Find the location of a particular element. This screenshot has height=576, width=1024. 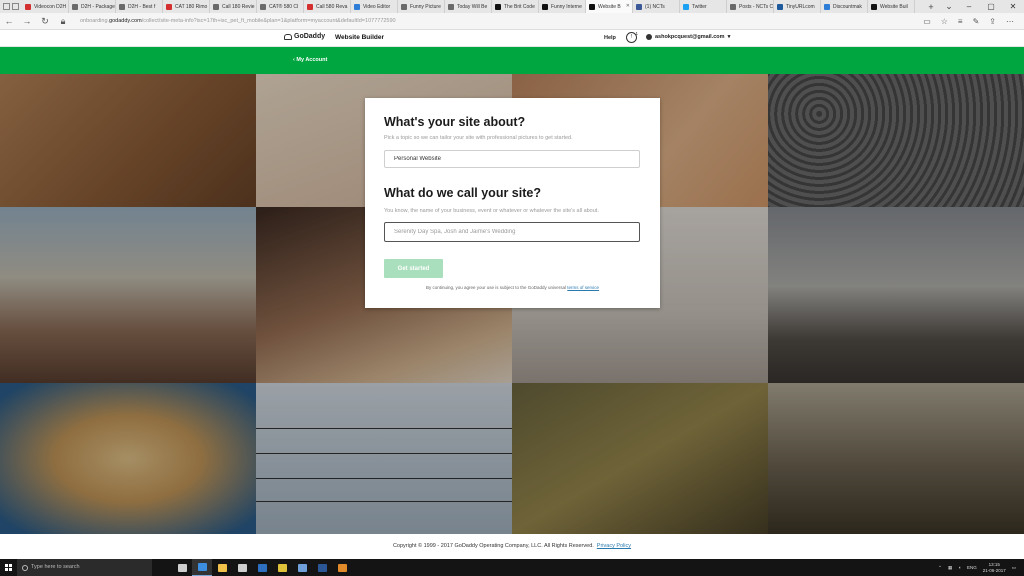

tray-chevron-icon: ⌃ is located at coordinates (940, 568).